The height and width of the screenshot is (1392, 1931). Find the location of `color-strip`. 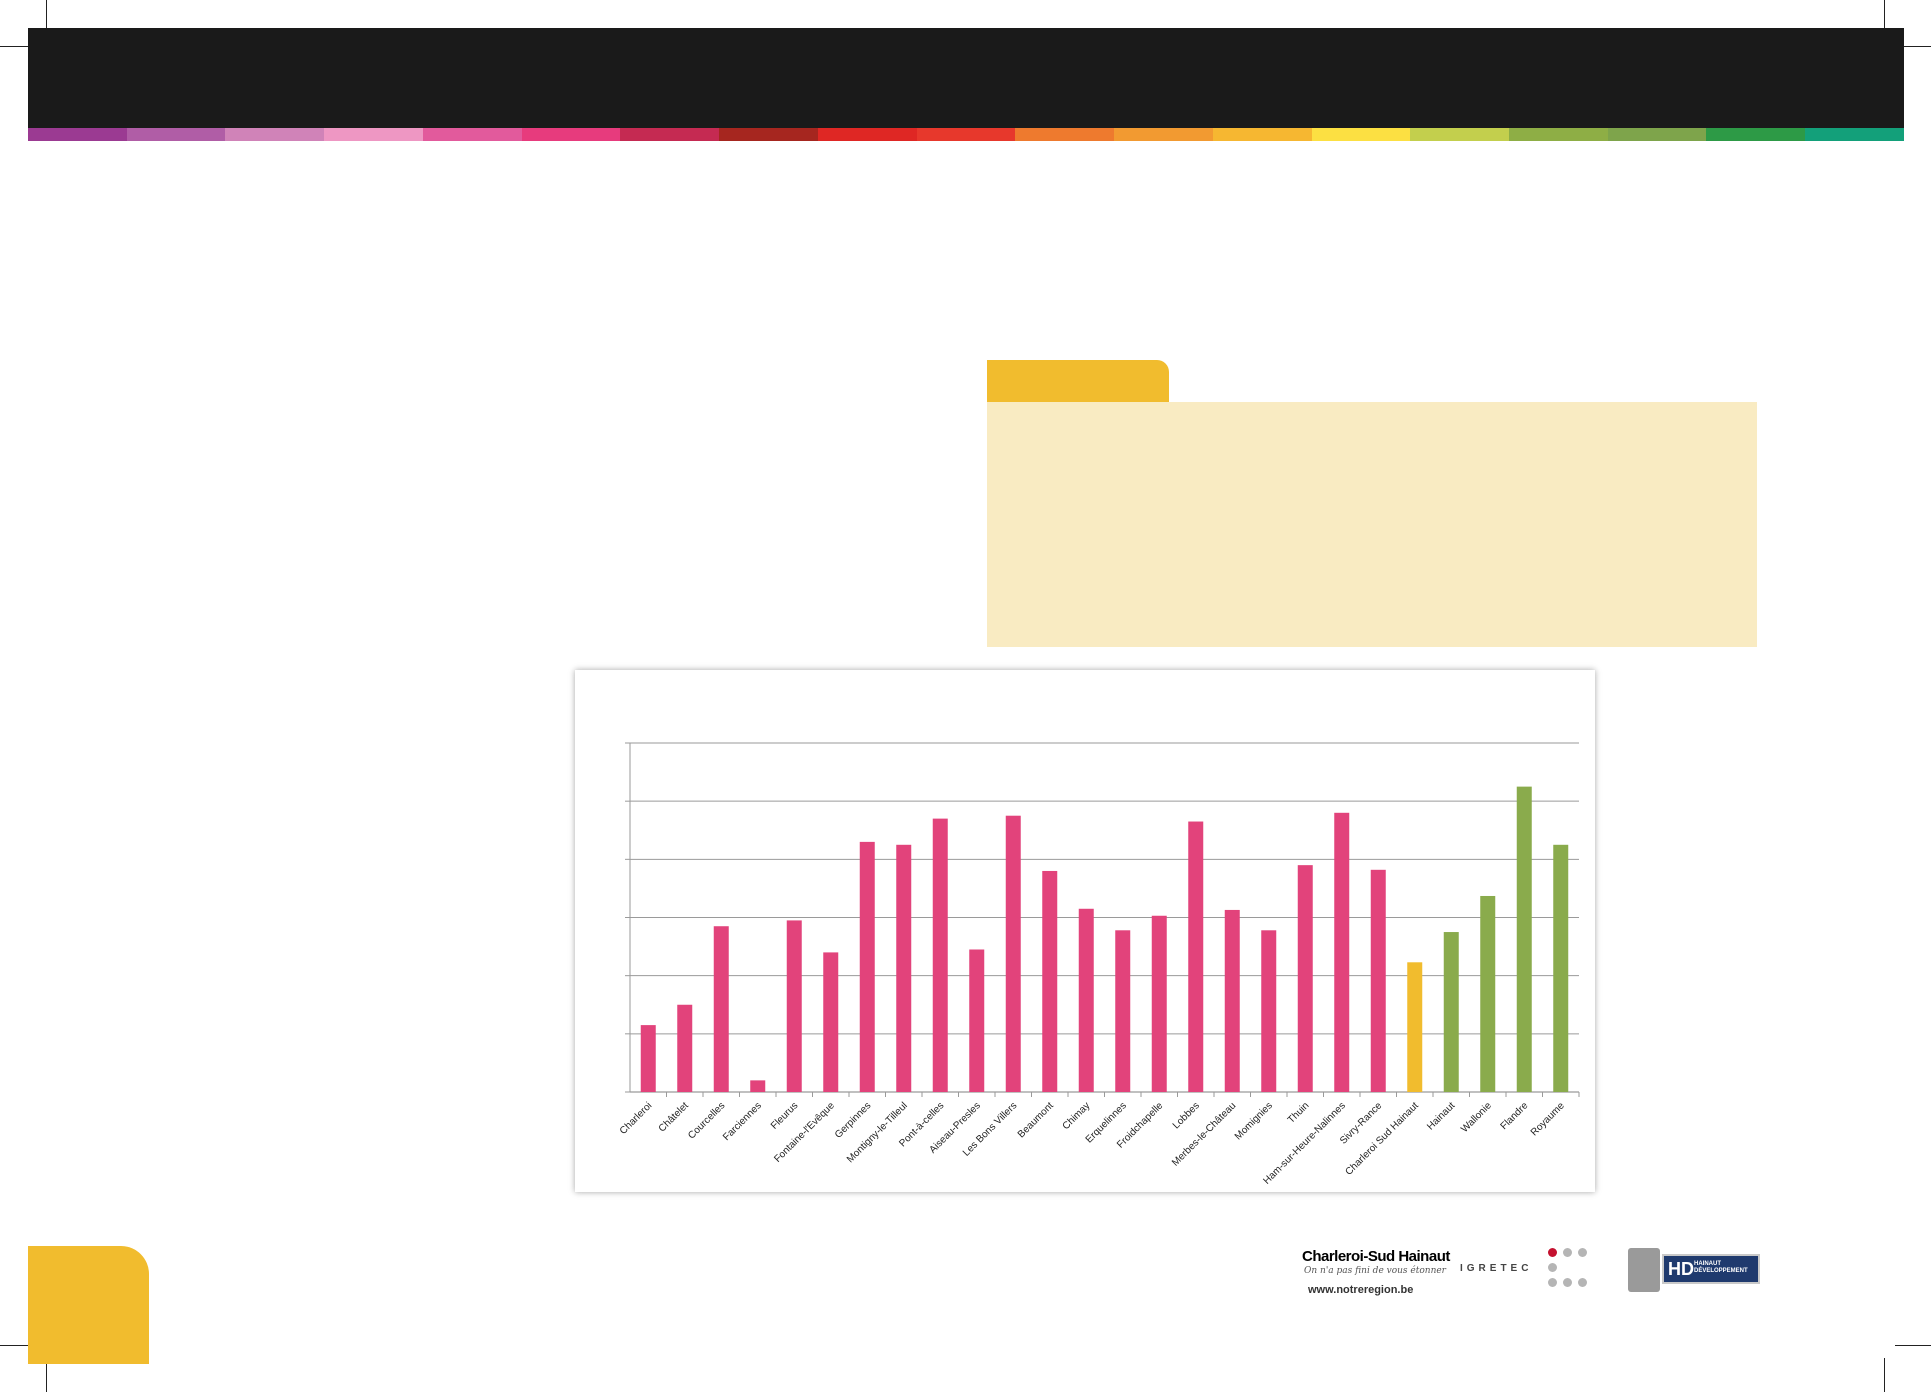

color-strip is located at coordinates (966, 134).